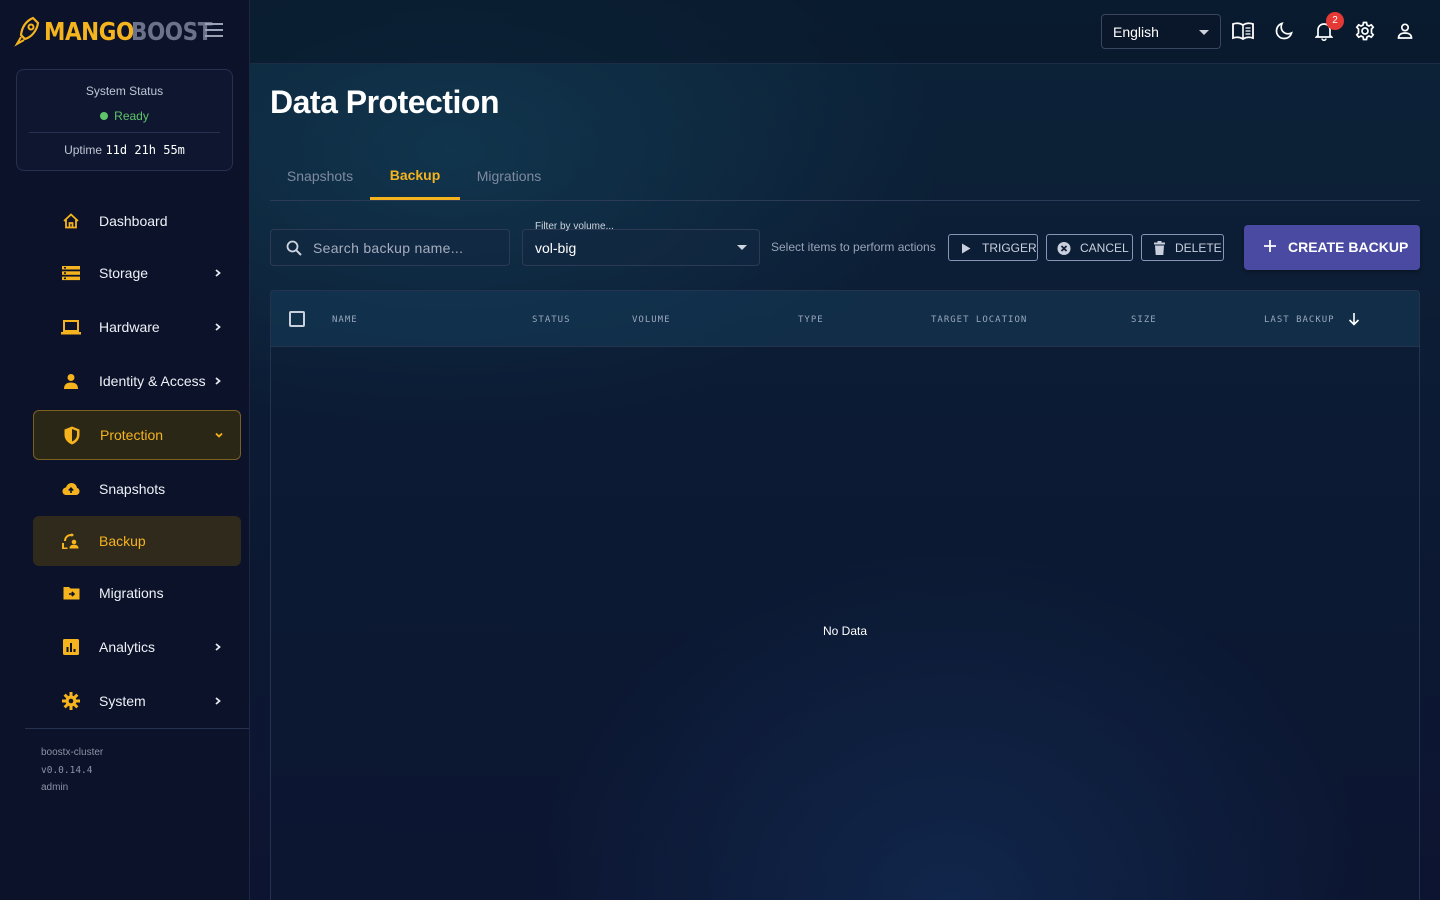  Describe the element at coordinates (1270, 246) in the screenshot. I see `plus-icon` at that location.